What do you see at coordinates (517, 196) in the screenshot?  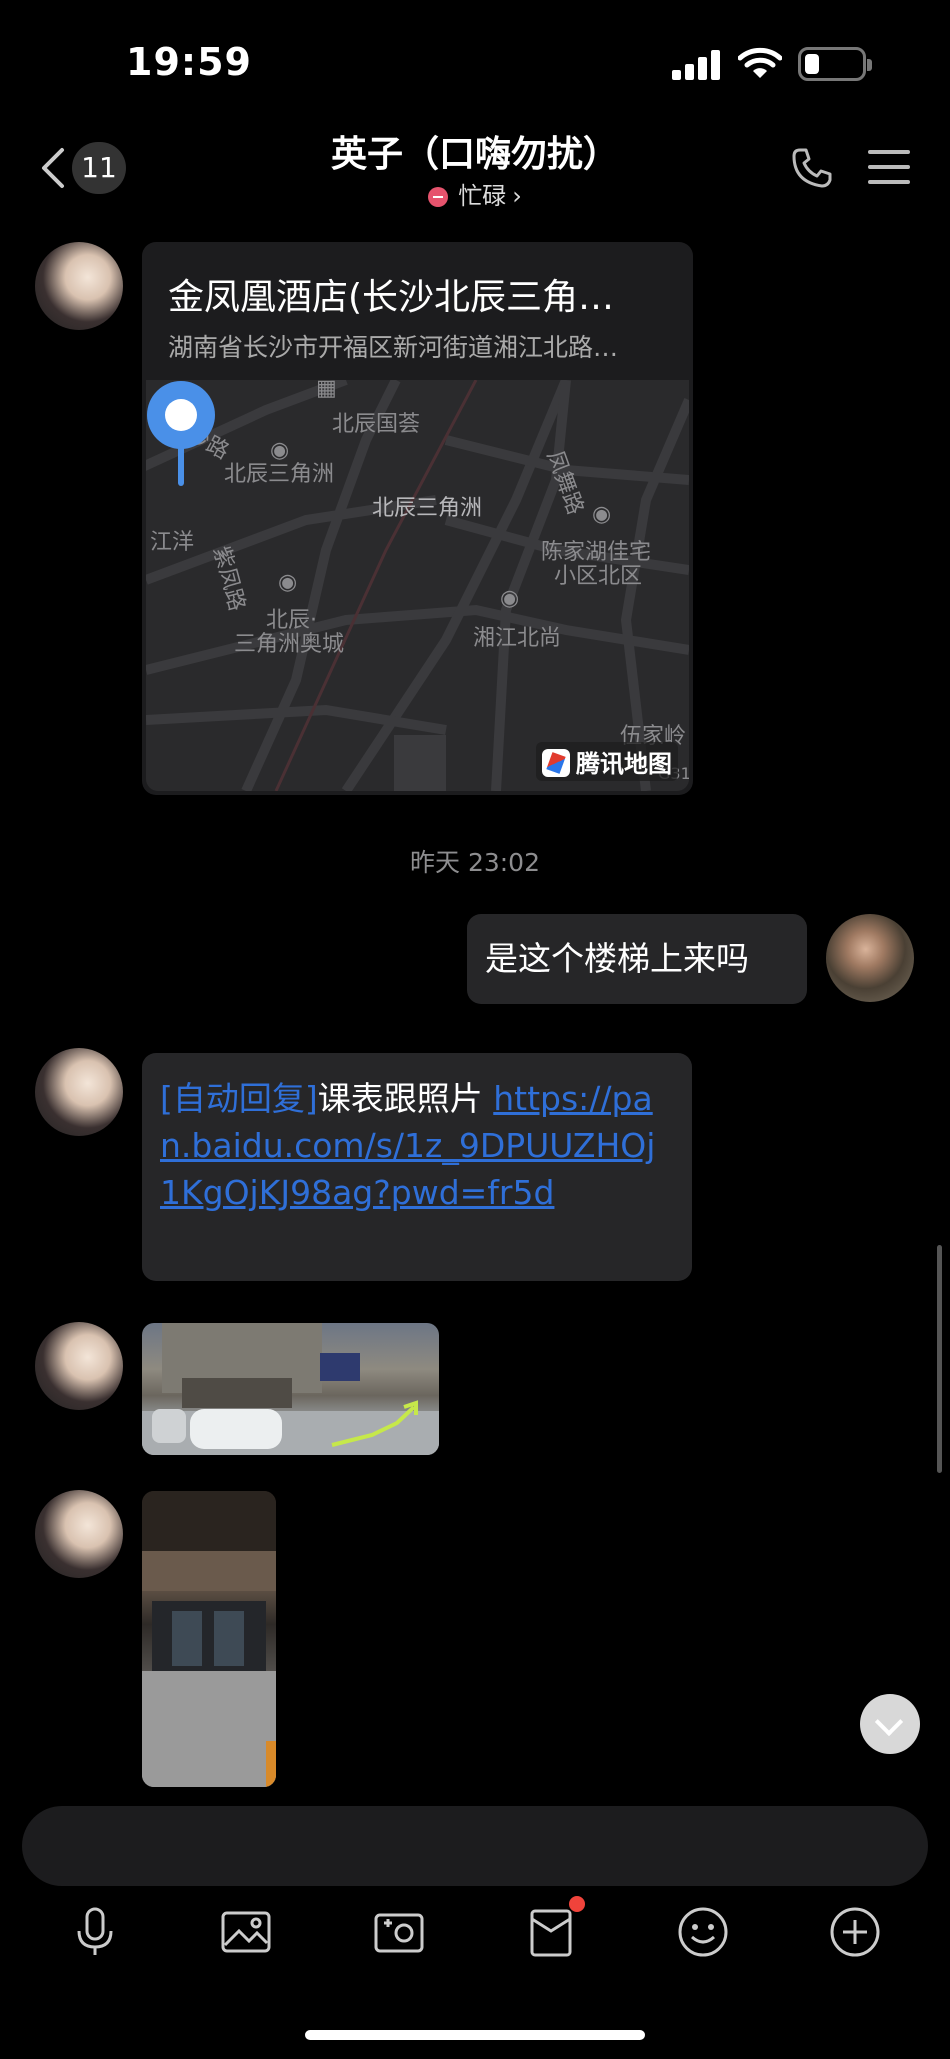 I see `chevron-right-icon: ›` at bounding box center [517, 196].